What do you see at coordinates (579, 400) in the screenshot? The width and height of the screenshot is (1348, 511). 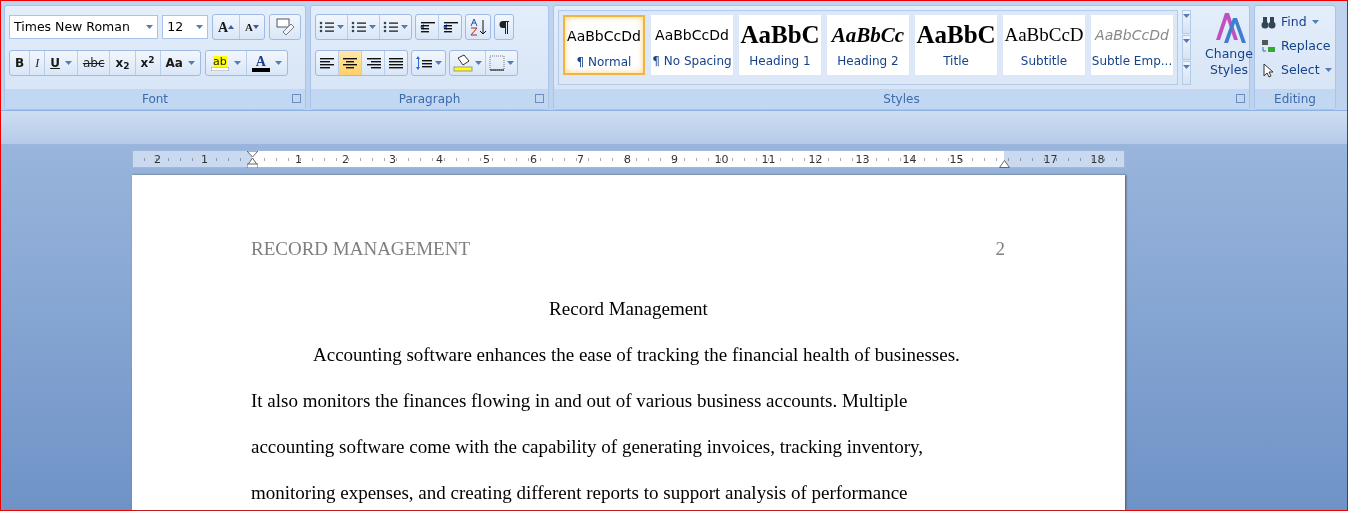 I see `text-line: It also monitors the finances flowing in and out of various business accounts. Multiple` at bounding box center [579, 400].